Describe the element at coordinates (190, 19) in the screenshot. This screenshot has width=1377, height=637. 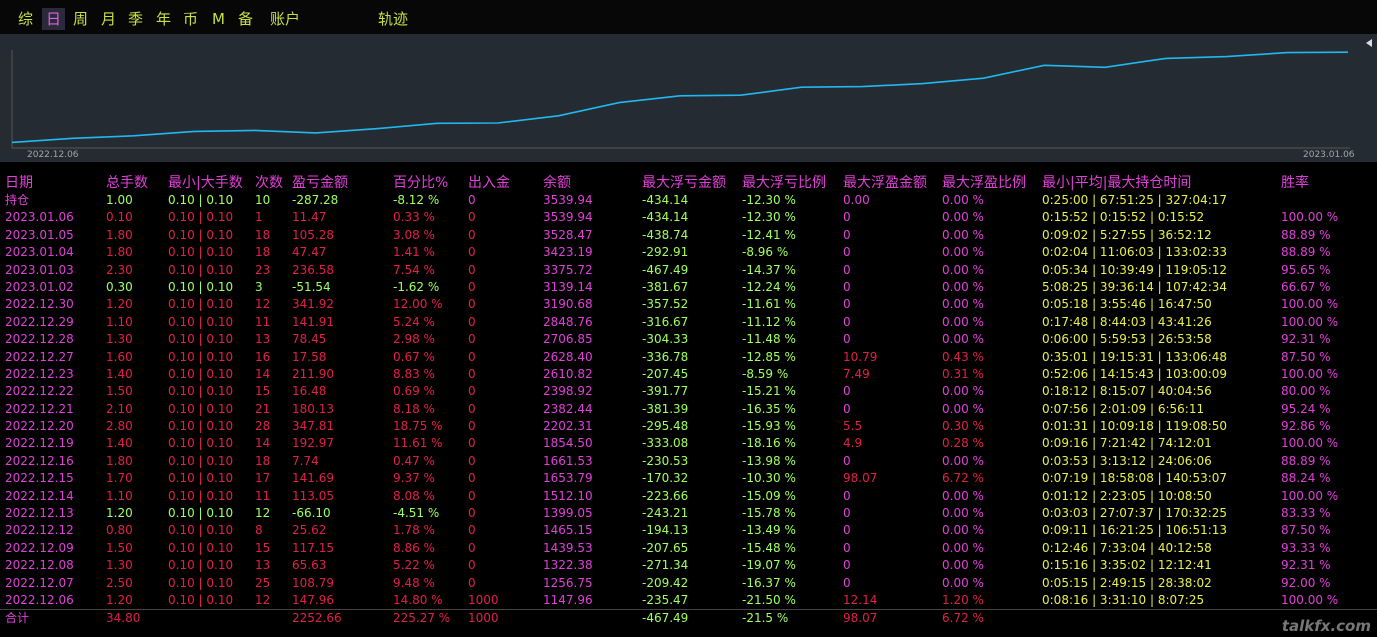
I see `tab-currency: 币` at that location.